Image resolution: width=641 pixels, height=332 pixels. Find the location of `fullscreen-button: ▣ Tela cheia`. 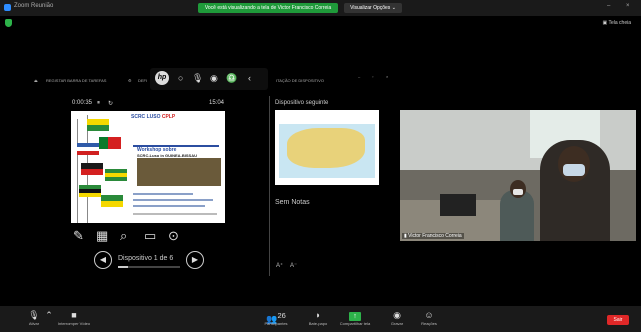

fullscreen-button: ▣ Tela cheia is located at coordinates (616, 23).